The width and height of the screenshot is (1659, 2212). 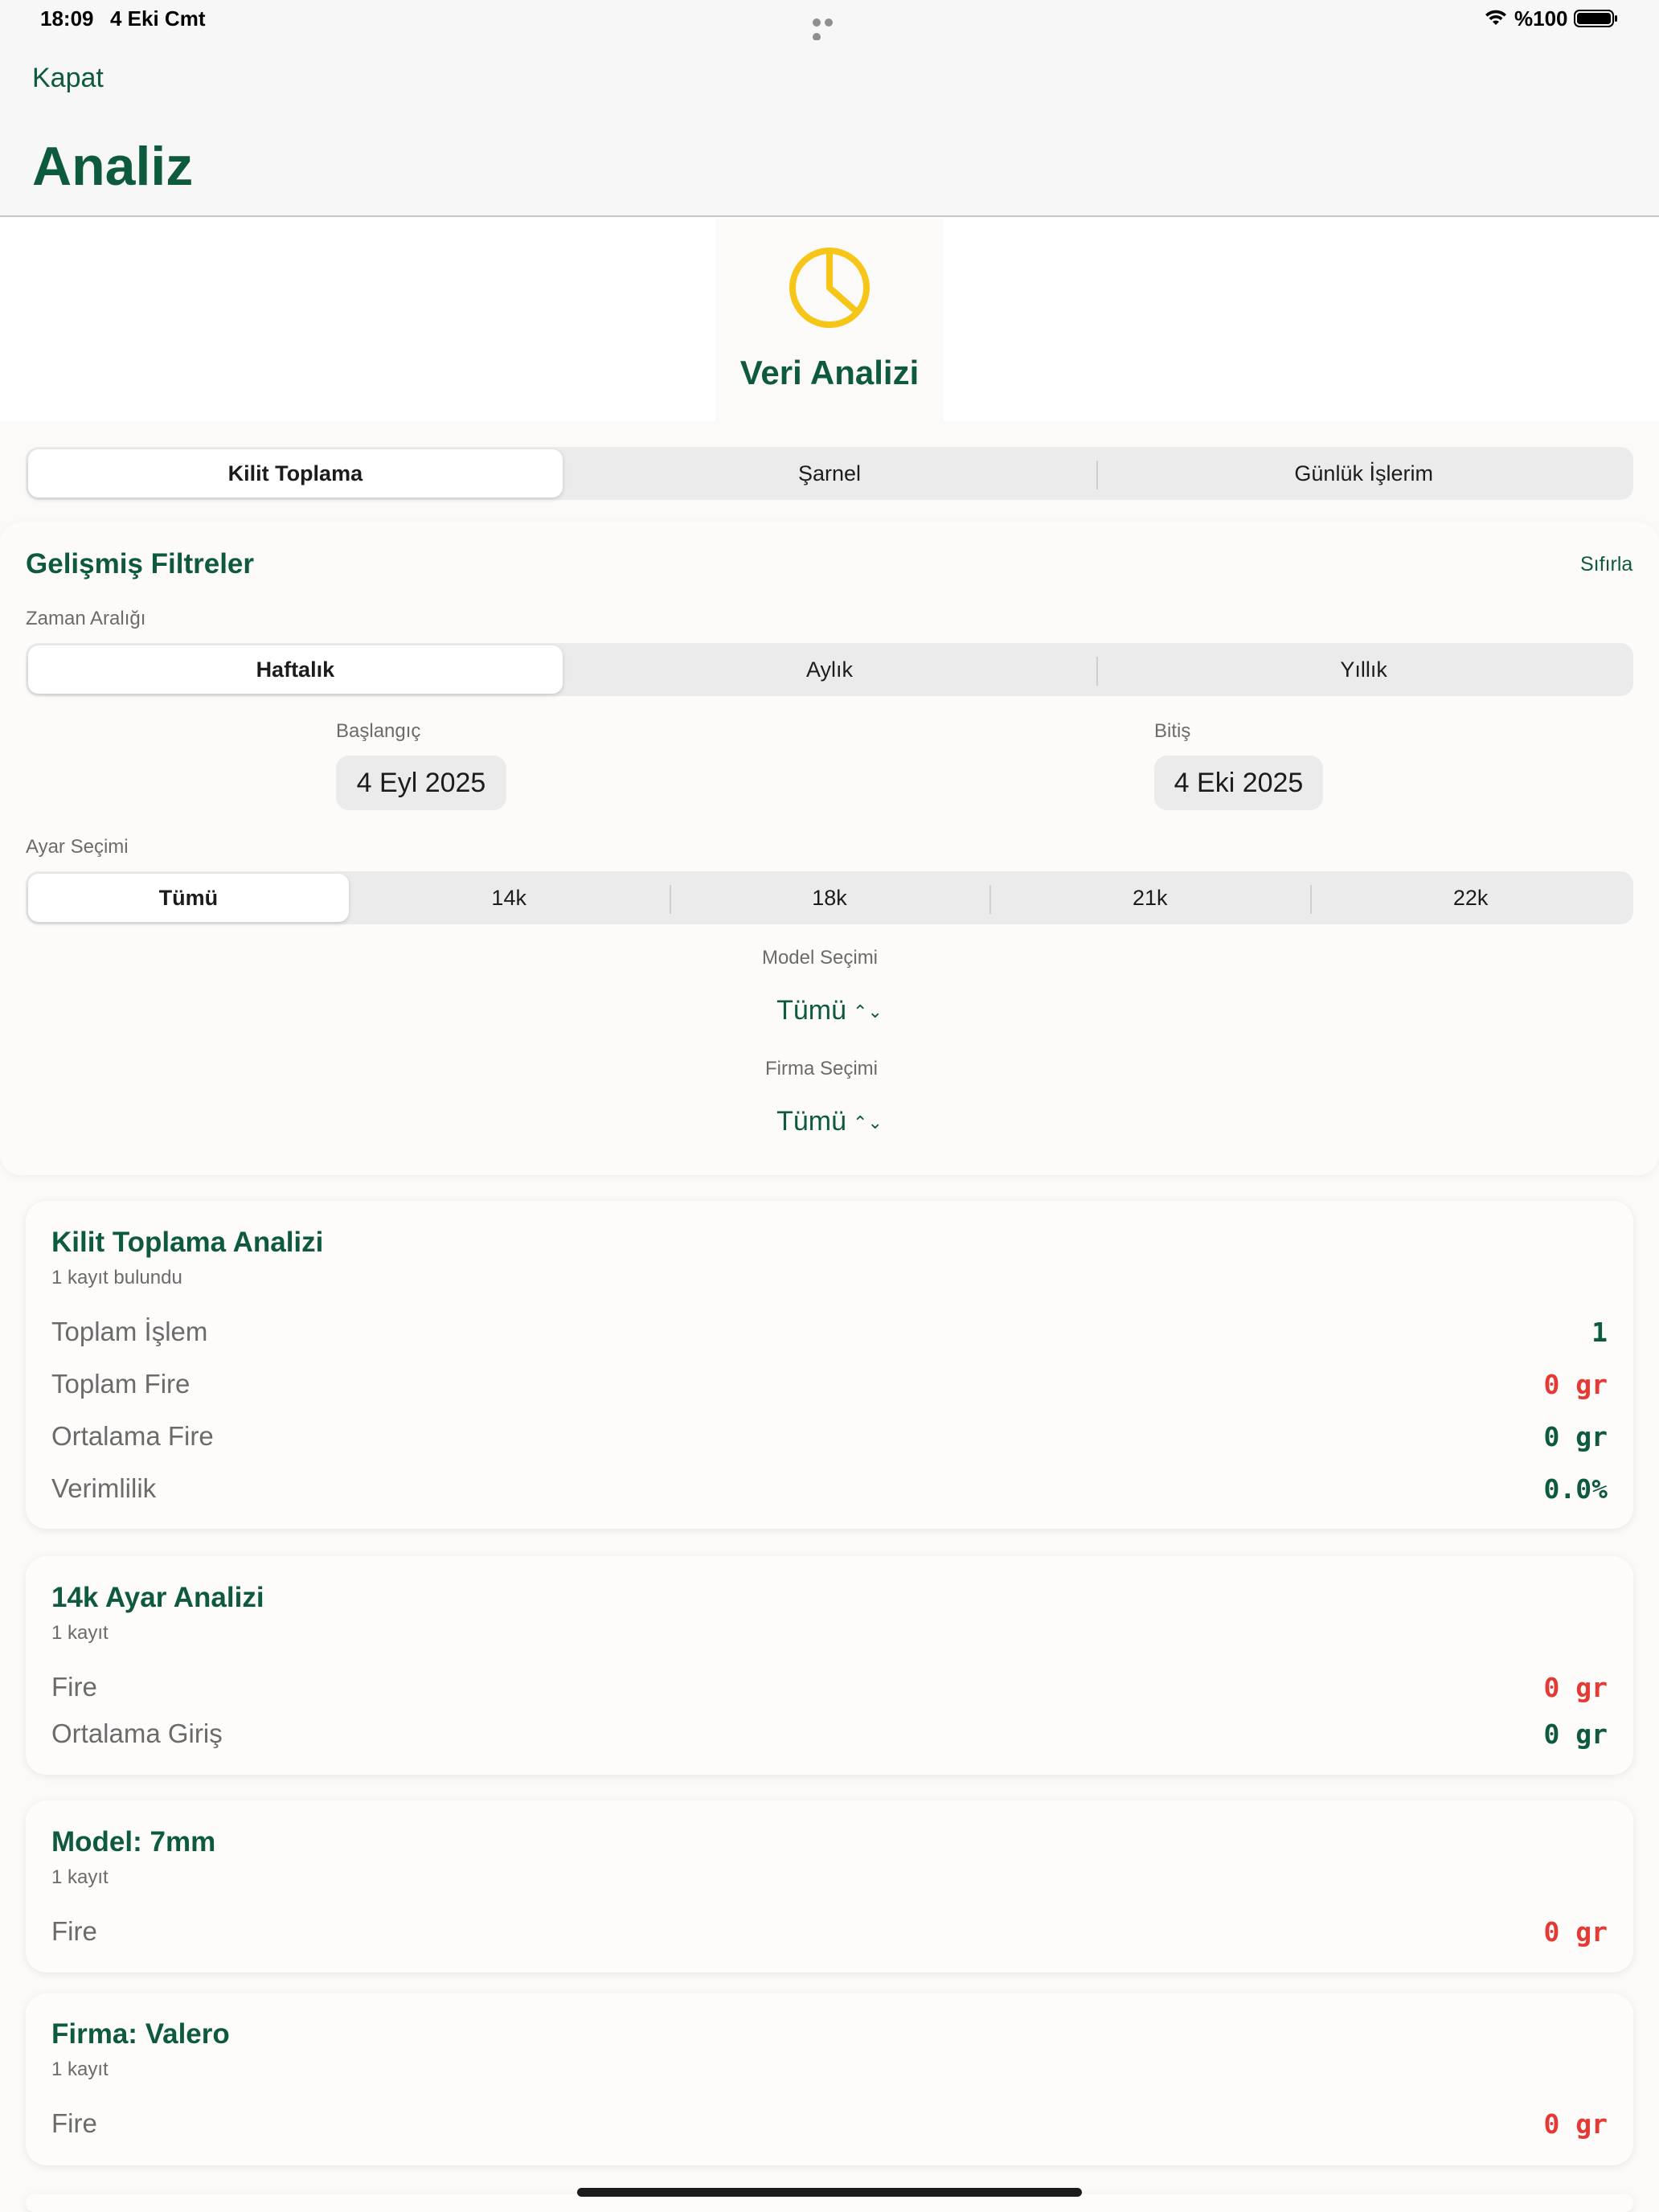 What do you see at coordinates (157, 1597) in the screenshot?
I see `card-title: 14k Ayar Analizi` at bounding box center [157, 1597].